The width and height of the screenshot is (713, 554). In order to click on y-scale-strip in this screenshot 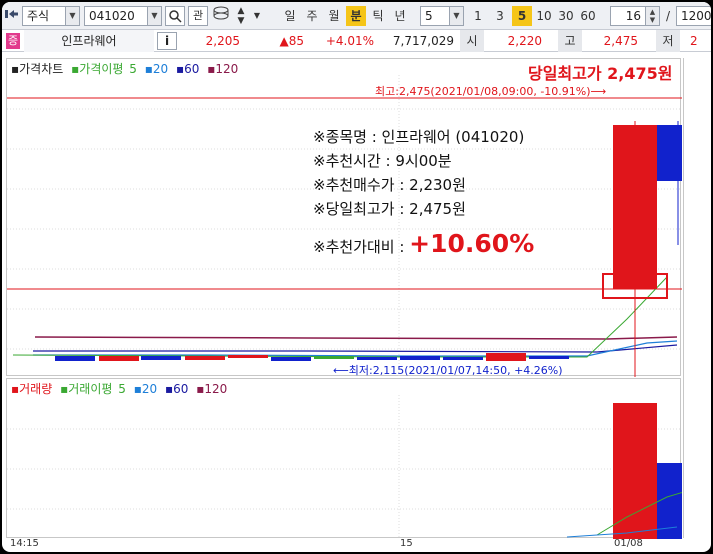, I will do `click(696, 298)`.